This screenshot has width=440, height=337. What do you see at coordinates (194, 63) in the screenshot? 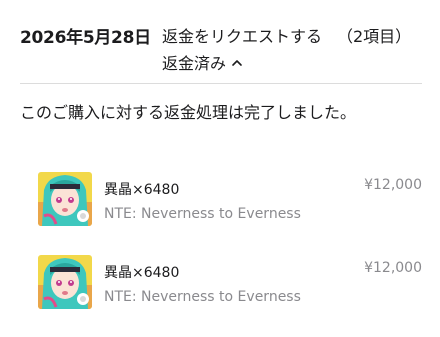
I see `refund-status-label: 返金済み` at bounding box center [194, 63].